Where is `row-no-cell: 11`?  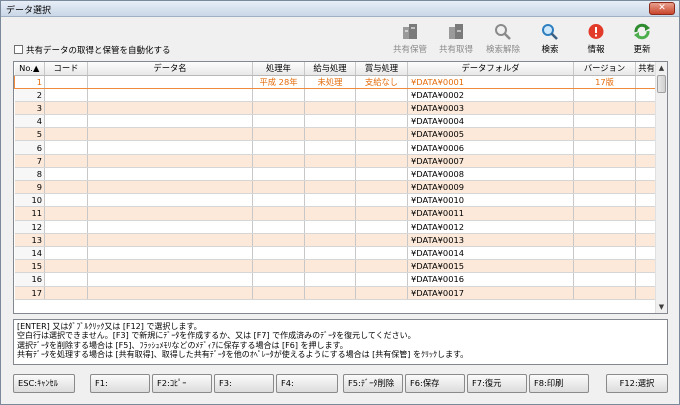
row-no-cell: 11 is located at coordinates (29, 213).